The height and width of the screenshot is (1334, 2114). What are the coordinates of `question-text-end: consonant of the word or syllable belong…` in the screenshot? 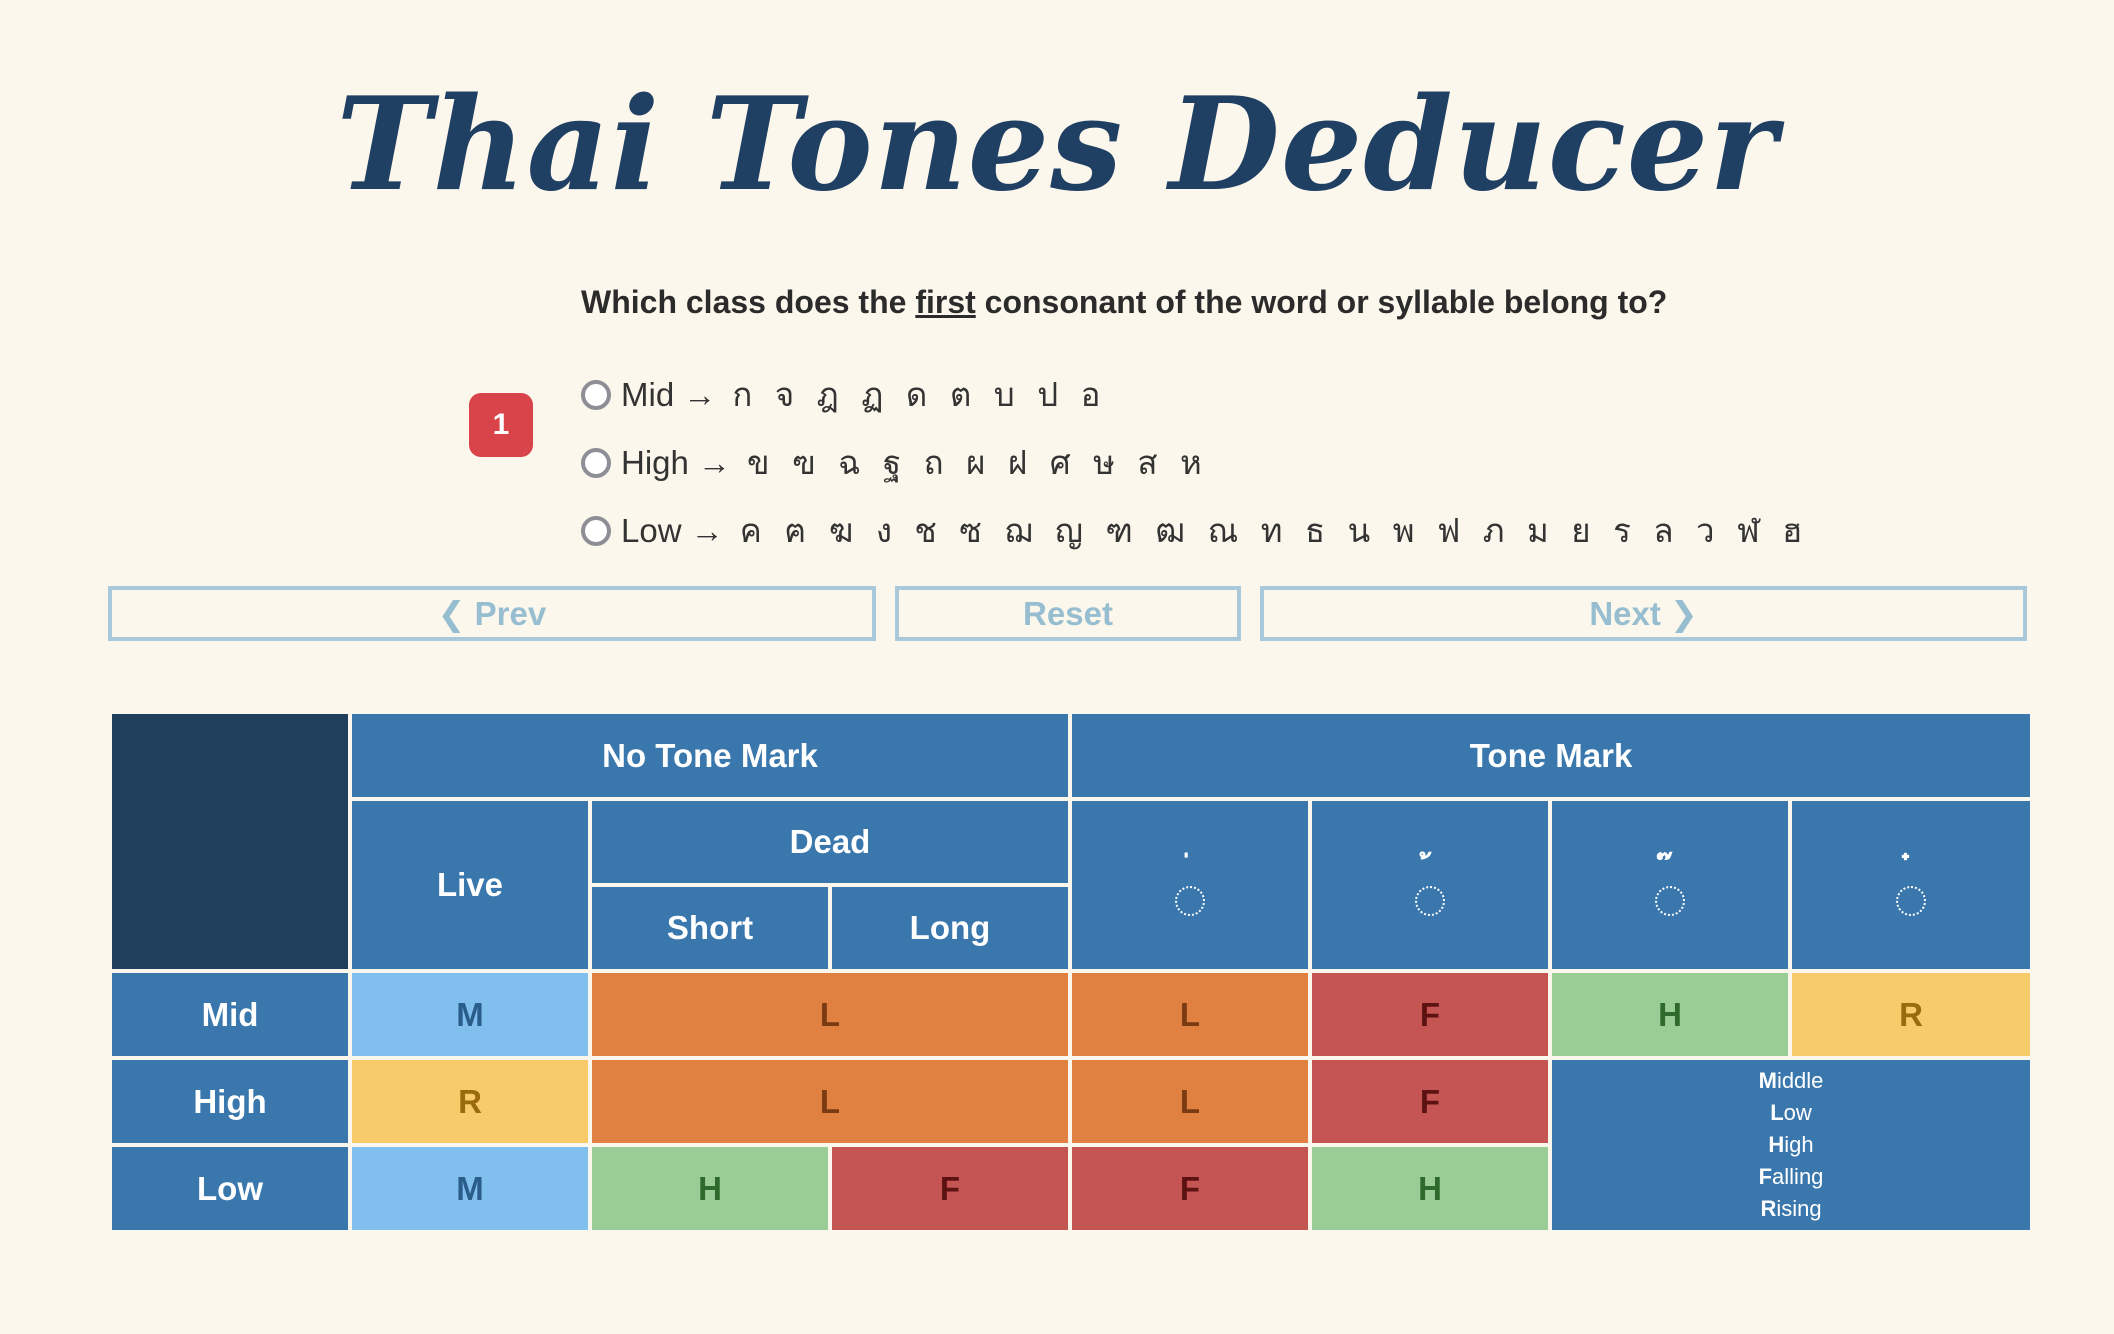 It's located at (1321, 302).